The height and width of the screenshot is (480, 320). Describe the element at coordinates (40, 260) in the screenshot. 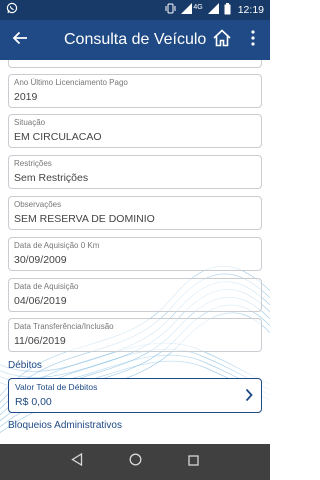

I see `field-value: 30/09/2009` at that location.